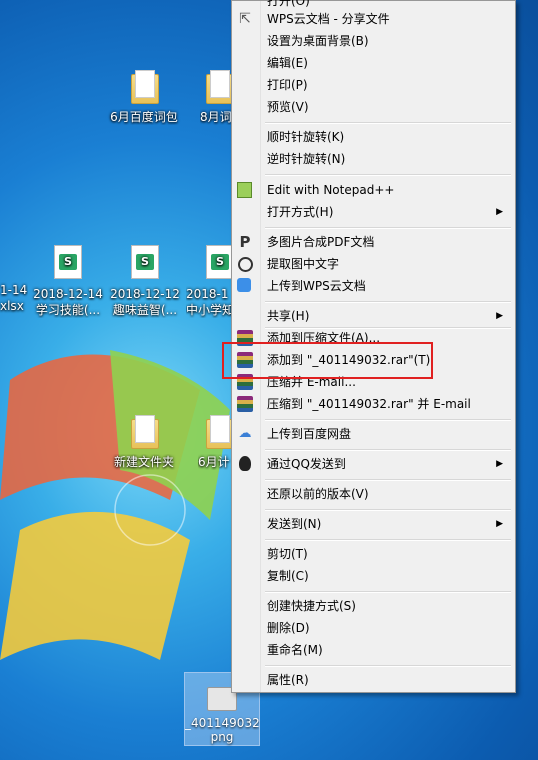 Image resolution: width=538 pixels, height=760 pixels. I want to click on menu-item-edit: 编辑(E), so click(373, 63).